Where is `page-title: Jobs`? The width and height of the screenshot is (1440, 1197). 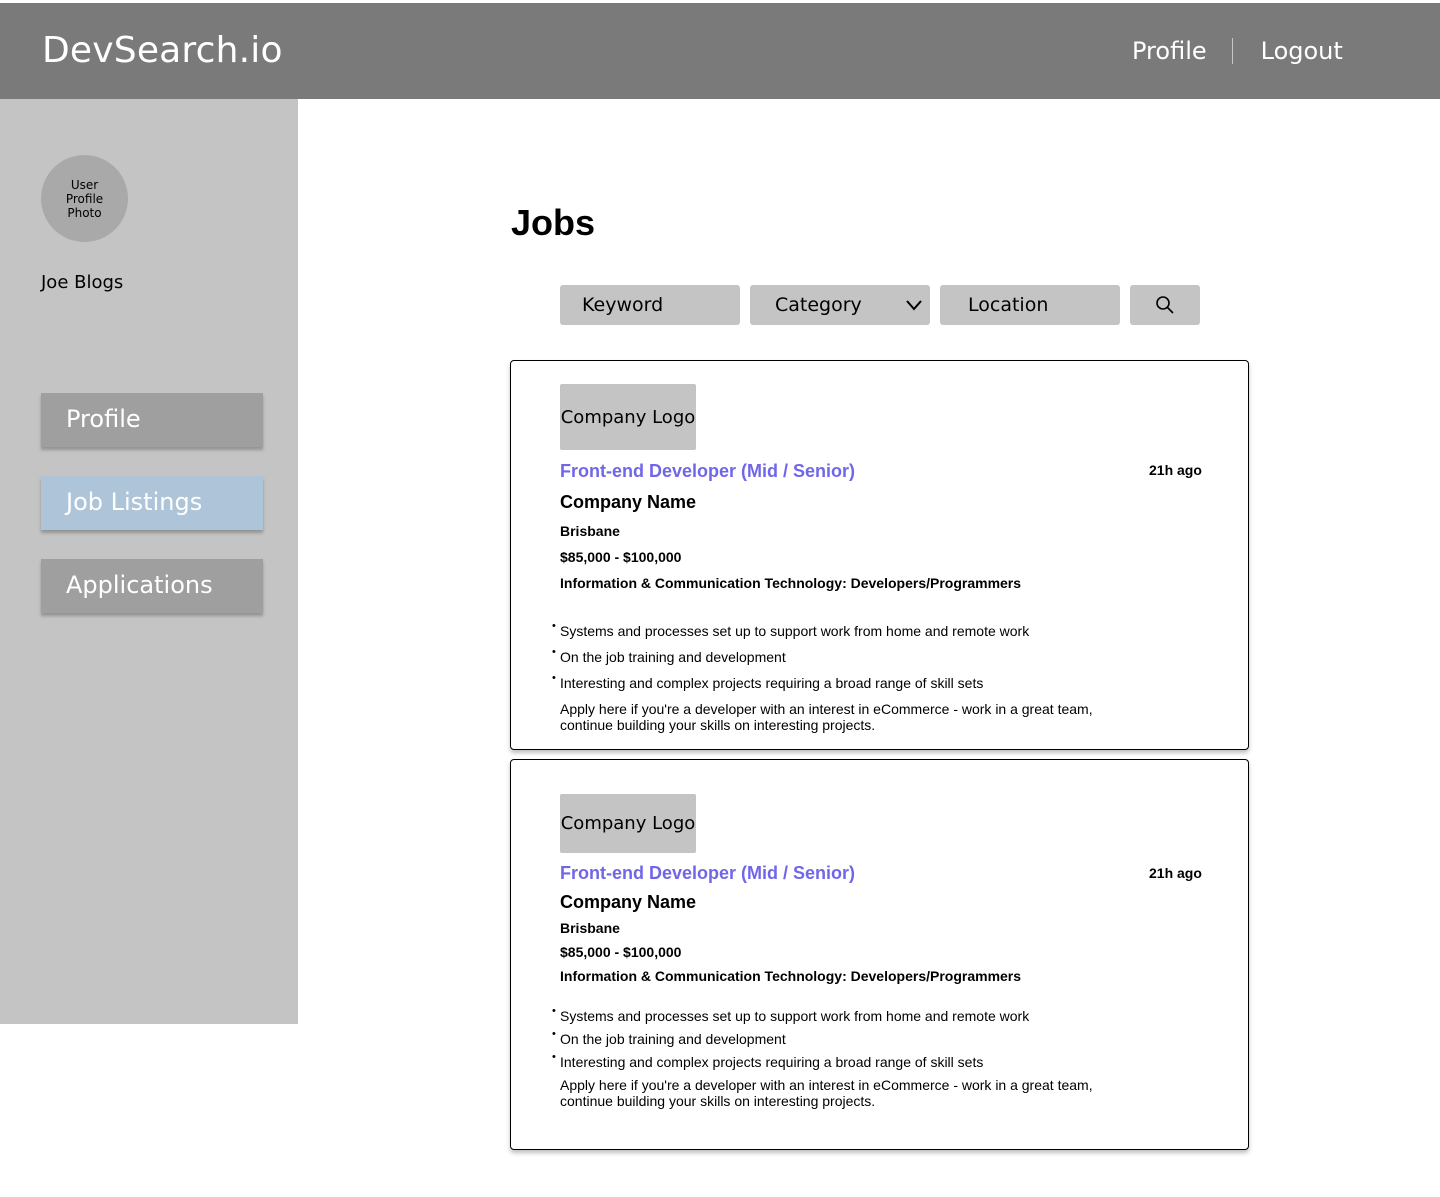
page-title: Jobs is located at coordinates (553, 222).